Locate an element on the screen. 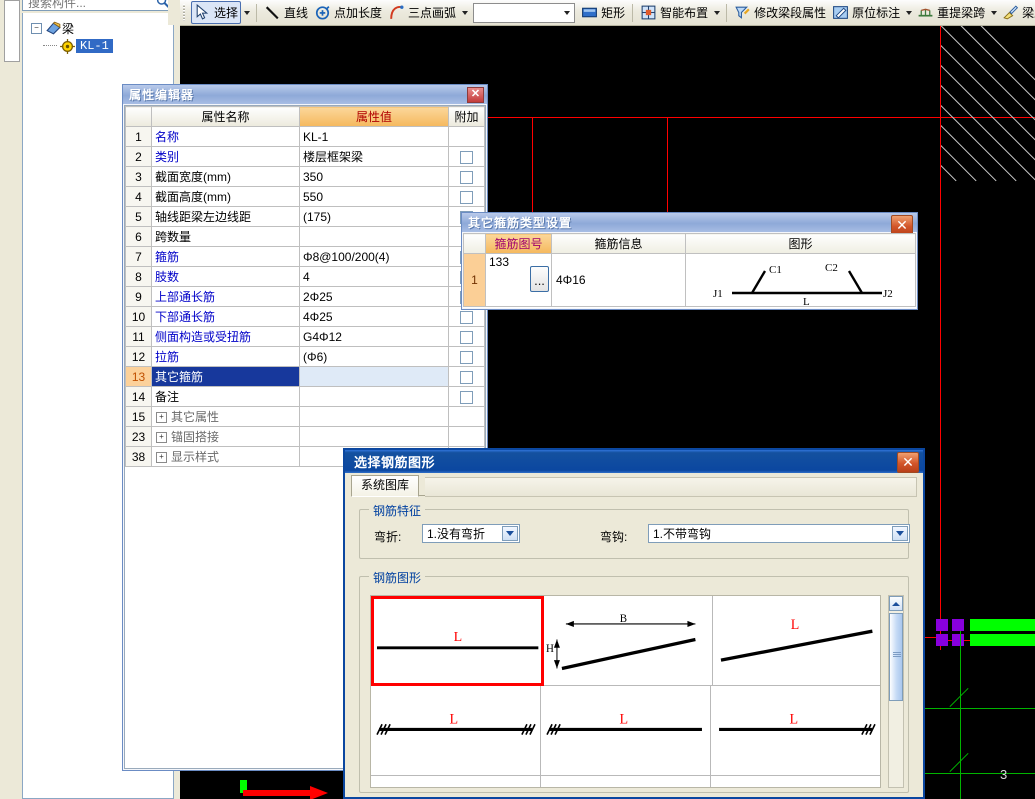 This screenshot has height=799, width=1035. table-row: 4 截面高度(mm) 550 is located at coordinates (305, 196).